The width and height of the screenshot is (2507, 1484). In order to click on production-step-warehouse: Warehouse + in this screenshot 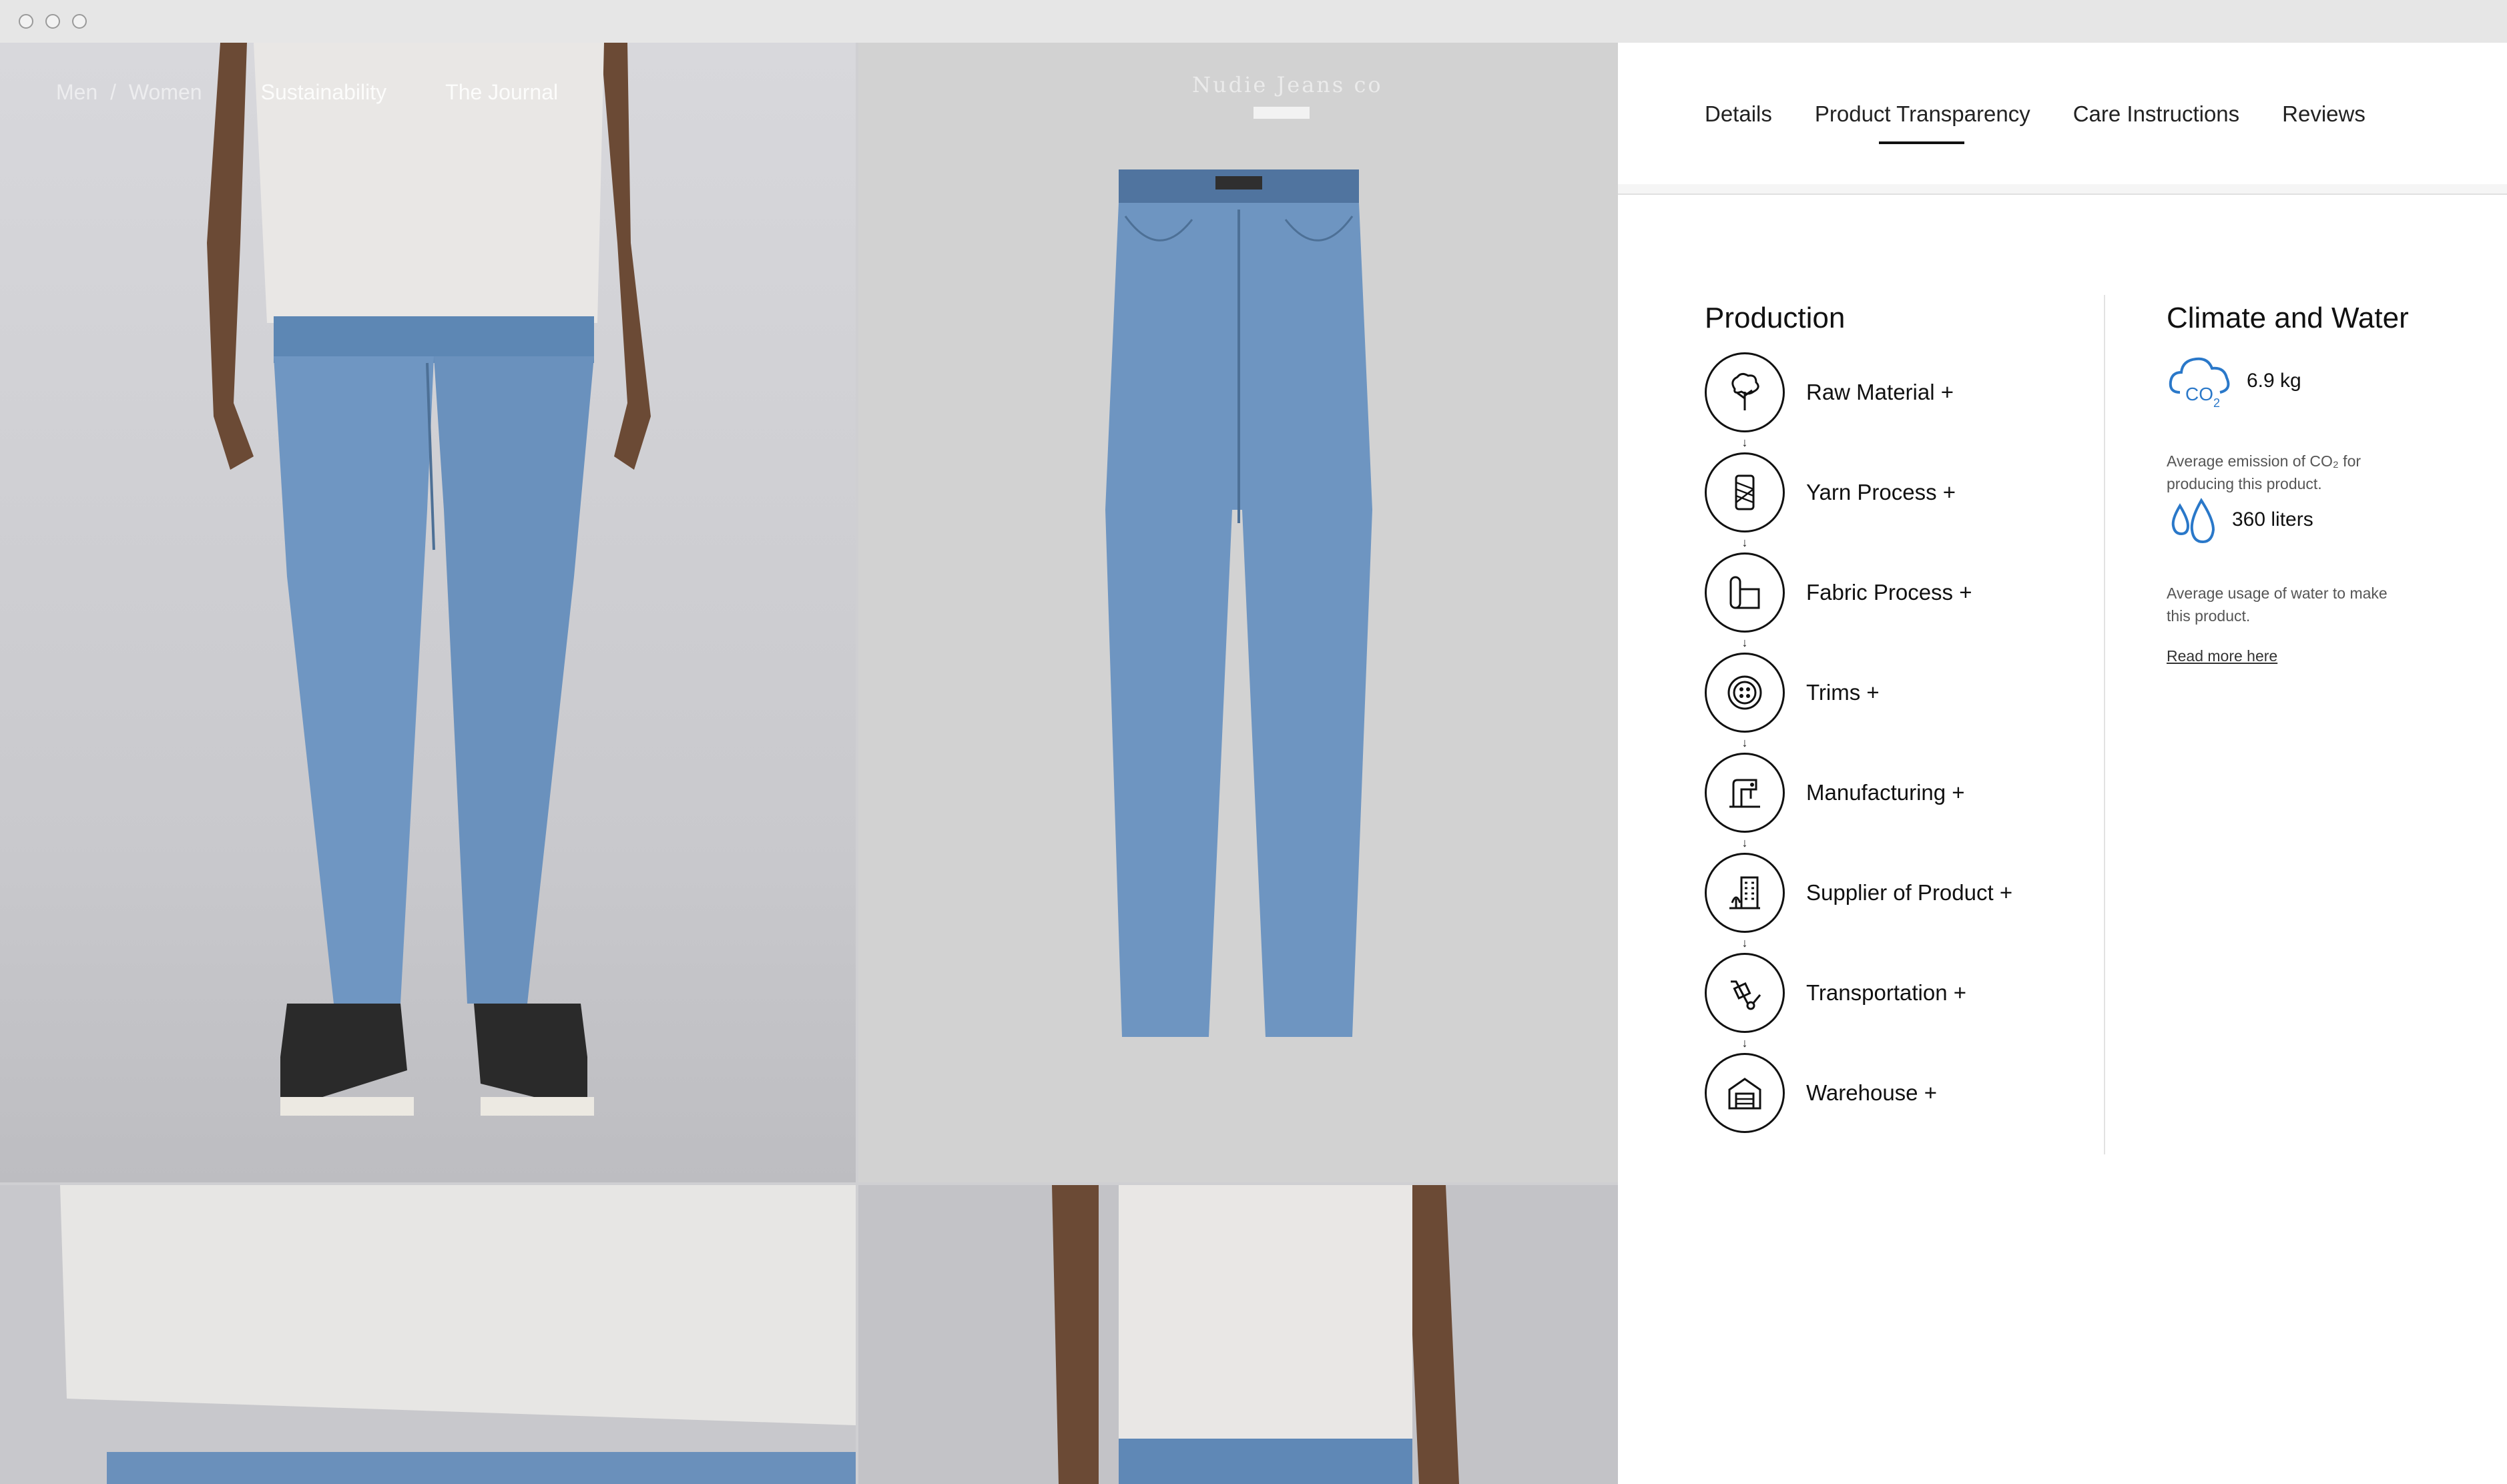, I will do `click(1891, 1093)`.